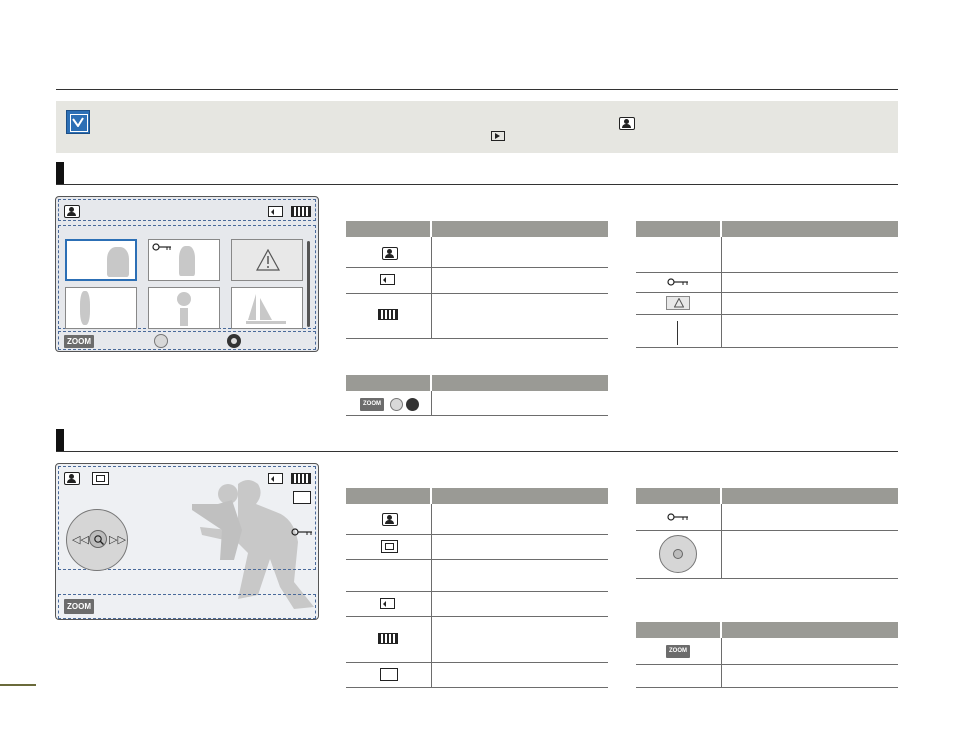  I want to click on thumbnail-screen: ZOOM, so click(187, 274).